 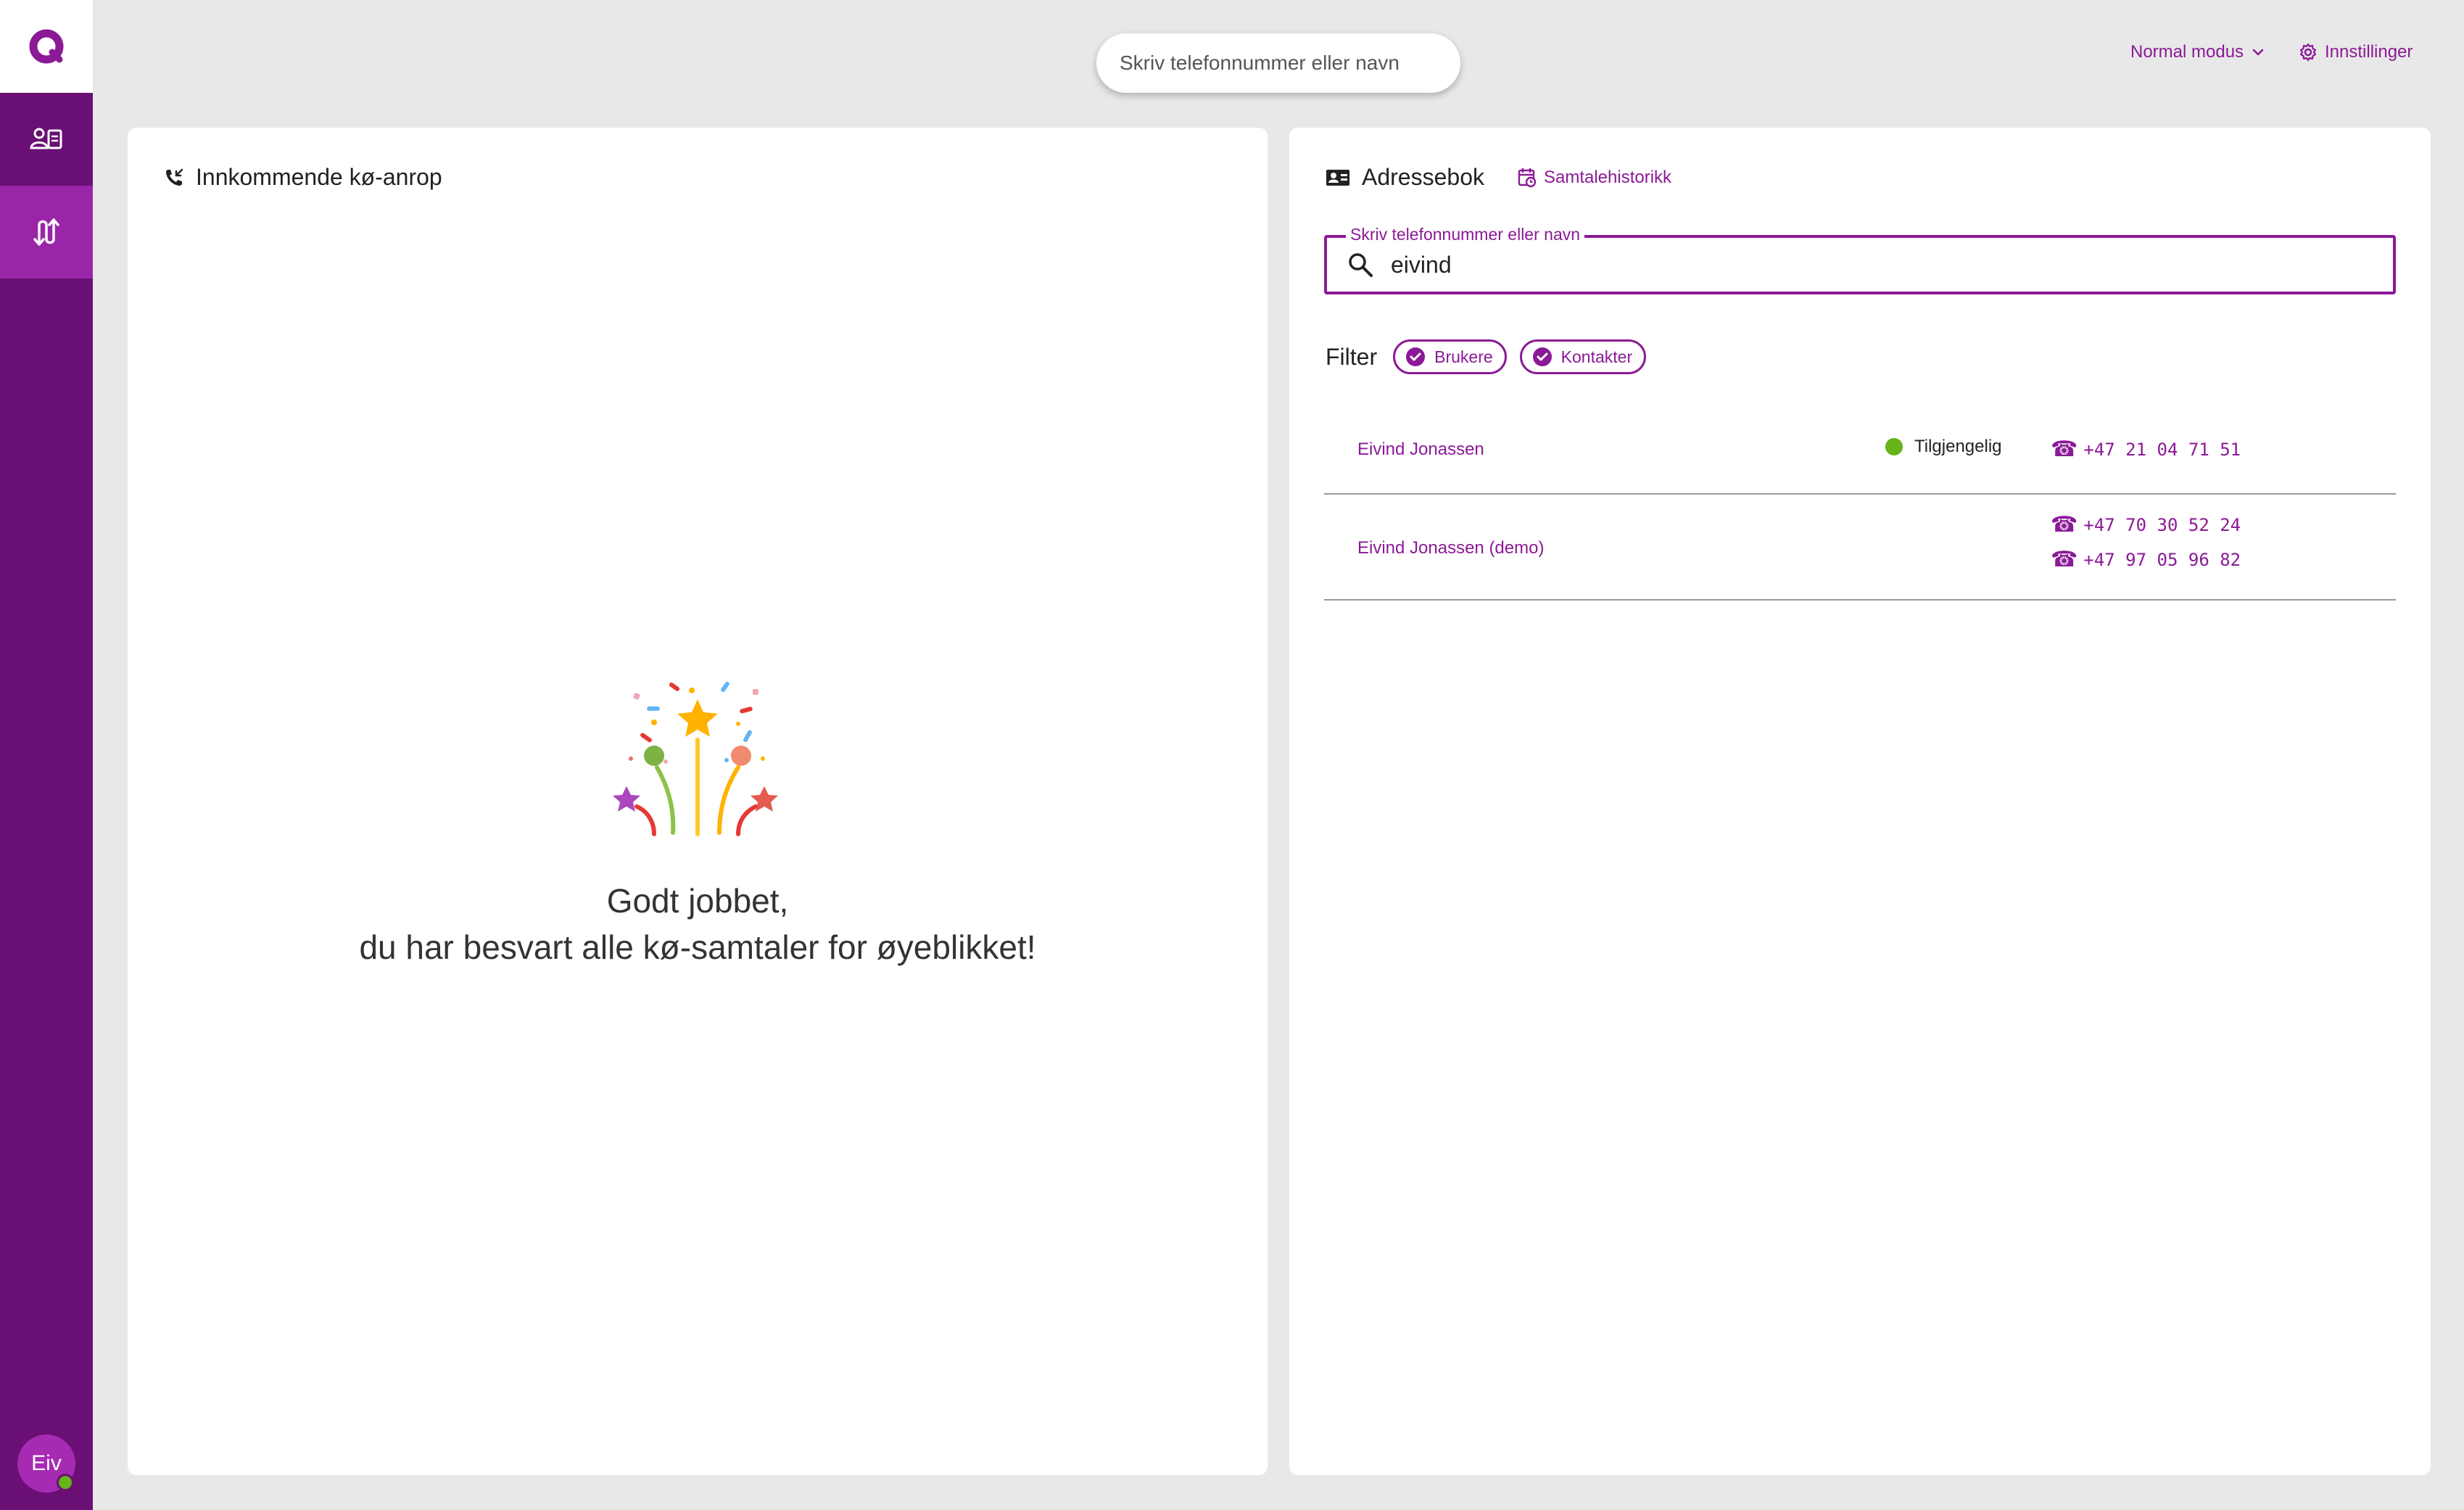 I want to click on phone-number-link: ☎ +47 70 30 52 24, so click(x=2146, y=524).